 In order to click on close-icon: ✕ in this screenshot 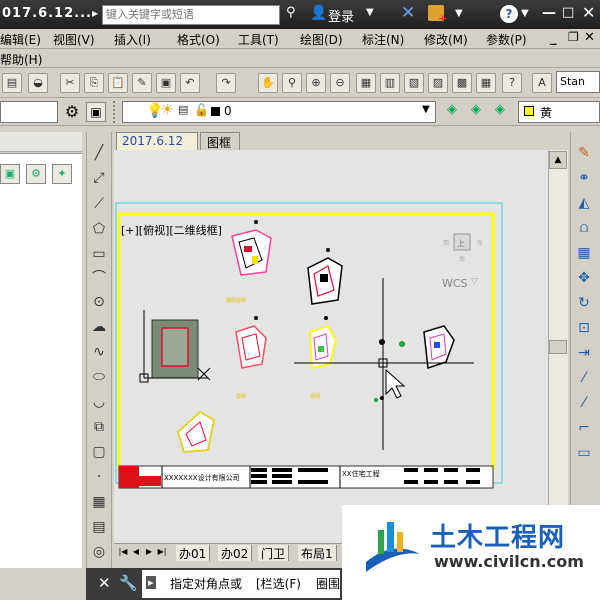, I will do `click(104, 583)`.